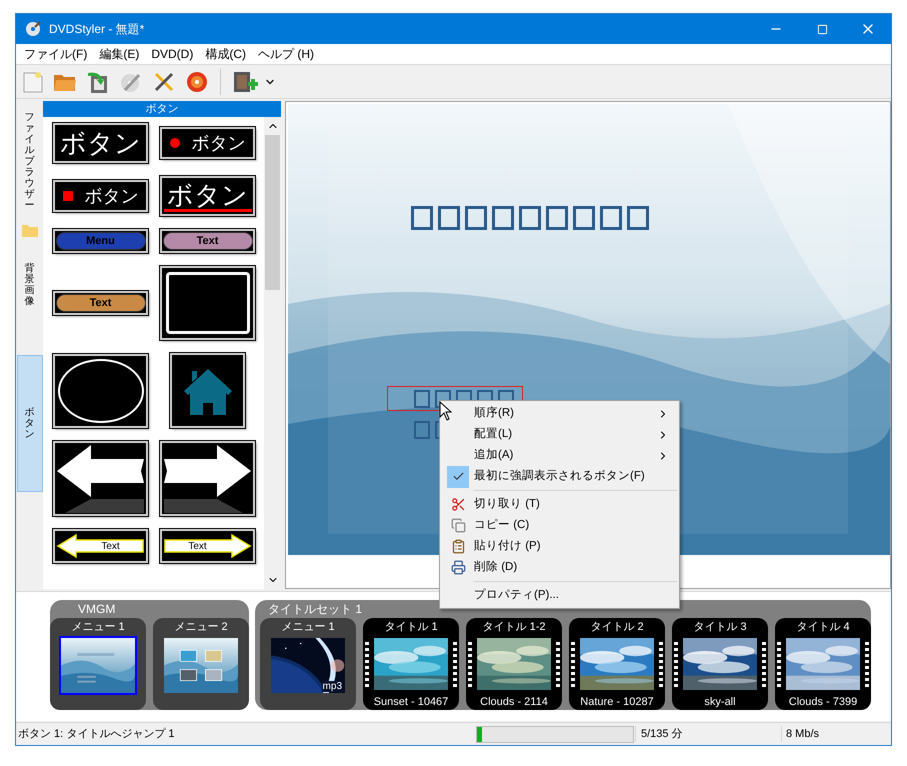 The width and height of the screenshot is (907, 766). What do you see at coordinates (162, 109) in the screenshot?
I see `panel-header: ボタン` at bounding box center [162, 109].